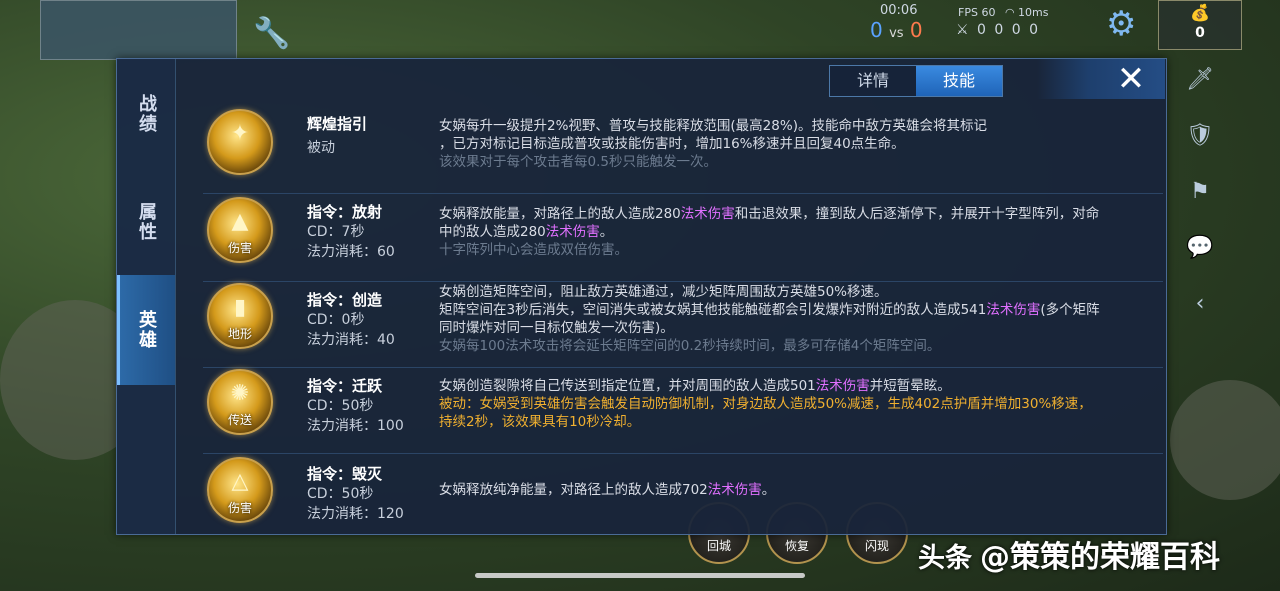 Image resolution: width=1280 pixels, height=591 pixels. What do you see at coordinates (1009, 12) in the screenshot?
I see `wifi-icon: ◠` at bounding box center [1009, 12].